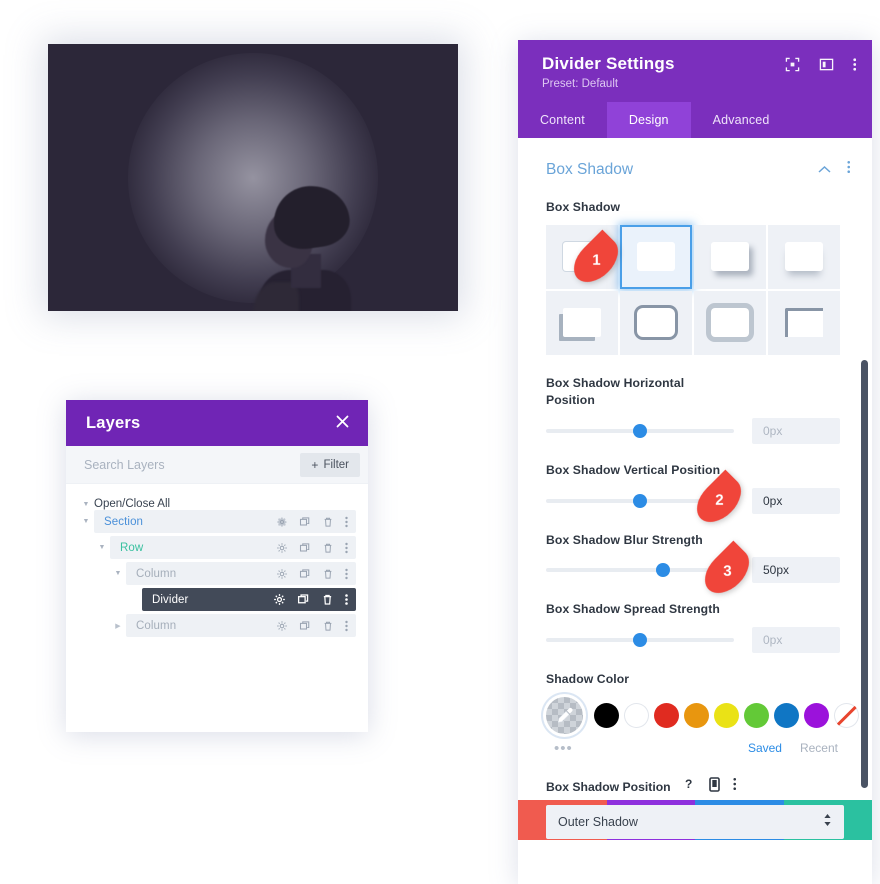 The height and width of the screenshot is (884, 880). What do you see at coordinates (695, 748) in the screenshot?
I see `swatch-meta-row: ••• Saved Recent` at bounding box center [695, 748].